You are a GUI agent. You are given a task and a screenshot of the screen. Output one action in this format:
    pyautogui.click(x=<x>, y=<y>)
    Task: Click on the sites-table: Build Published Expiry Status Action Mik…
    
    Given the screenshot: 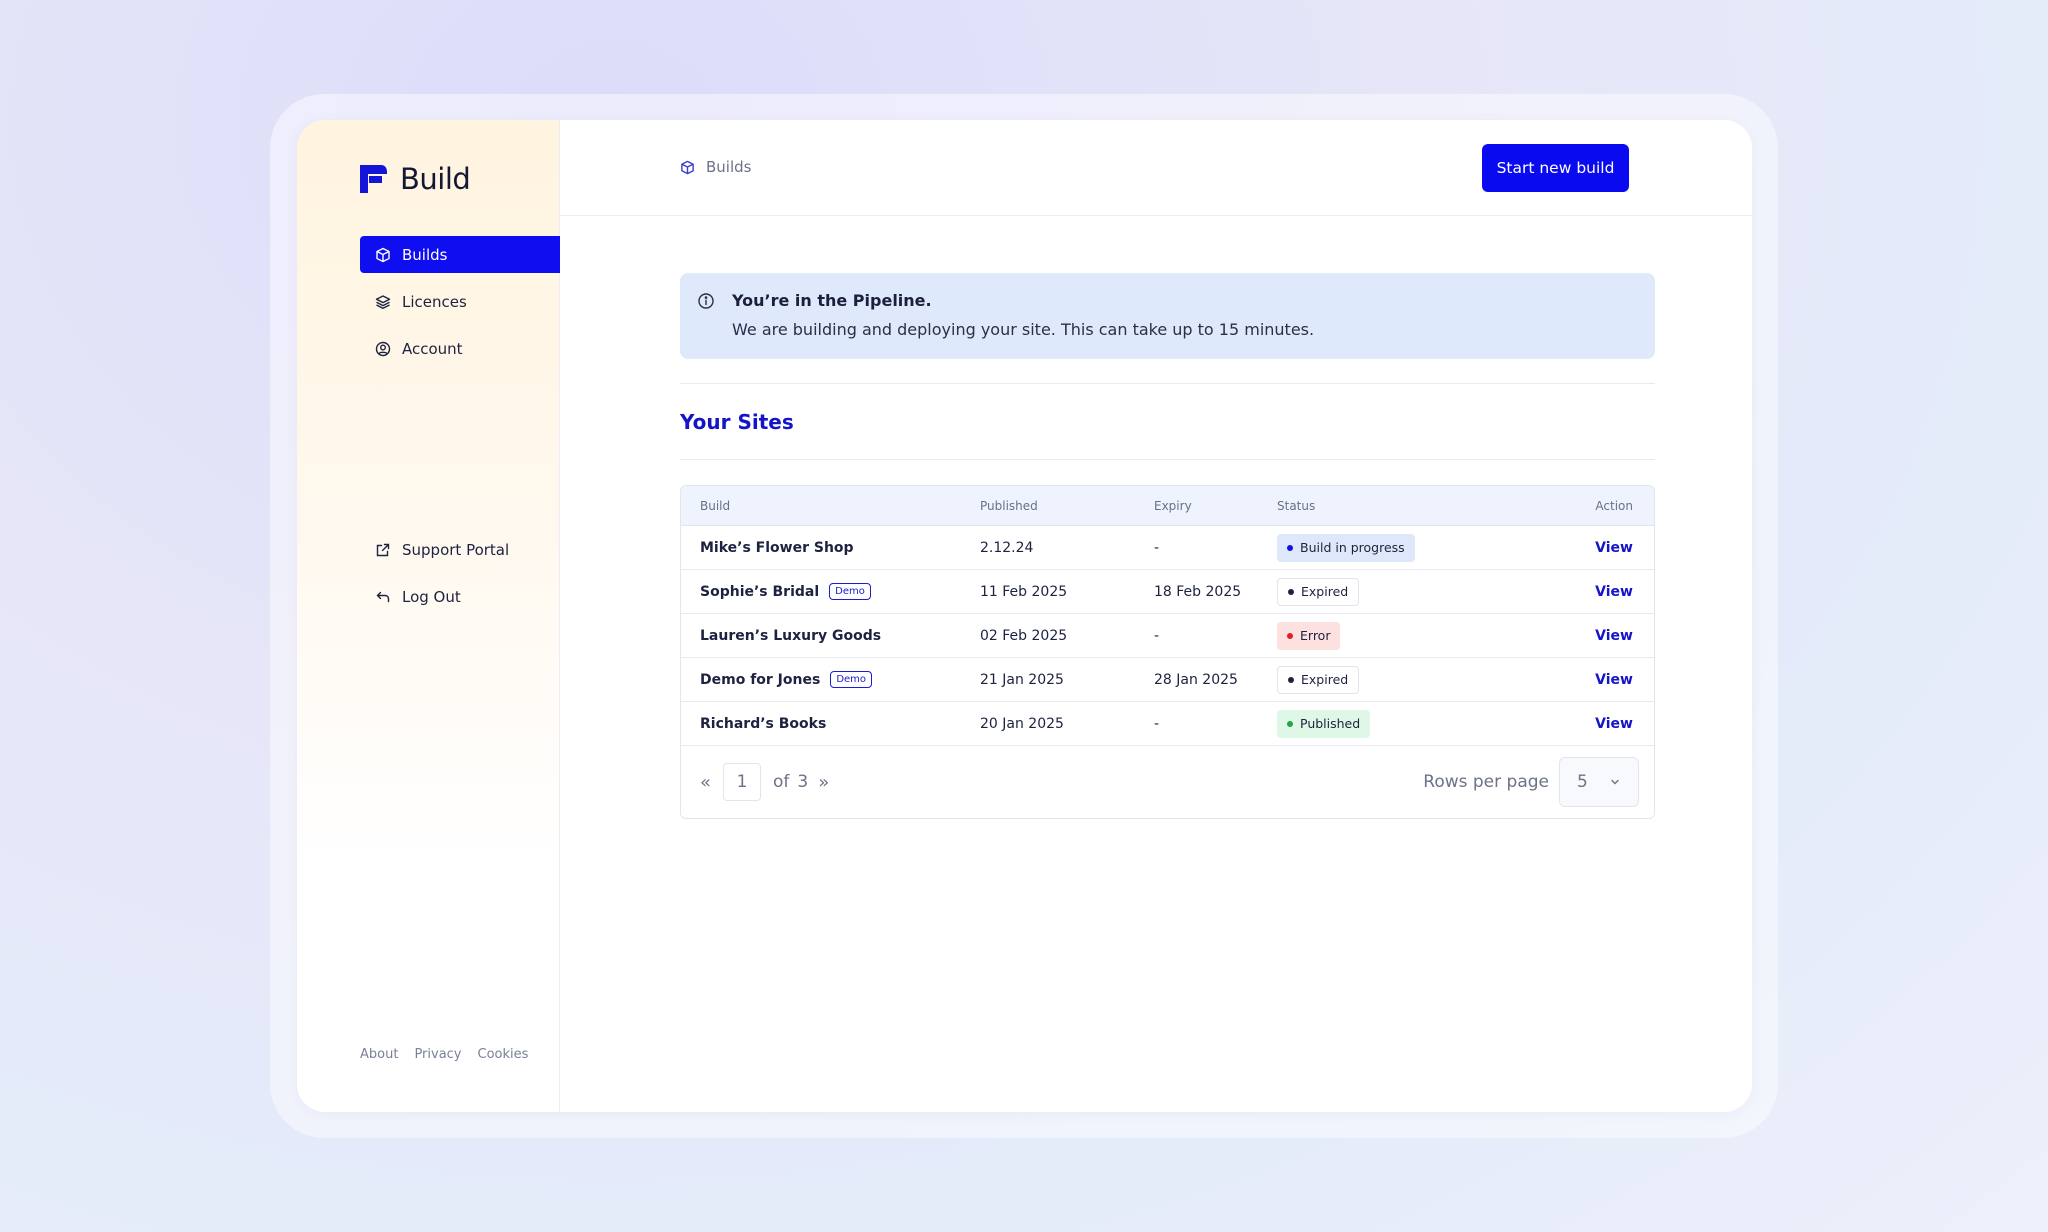 What is the action you would take?
    pyautogui.click(x=1167, y=652)
    